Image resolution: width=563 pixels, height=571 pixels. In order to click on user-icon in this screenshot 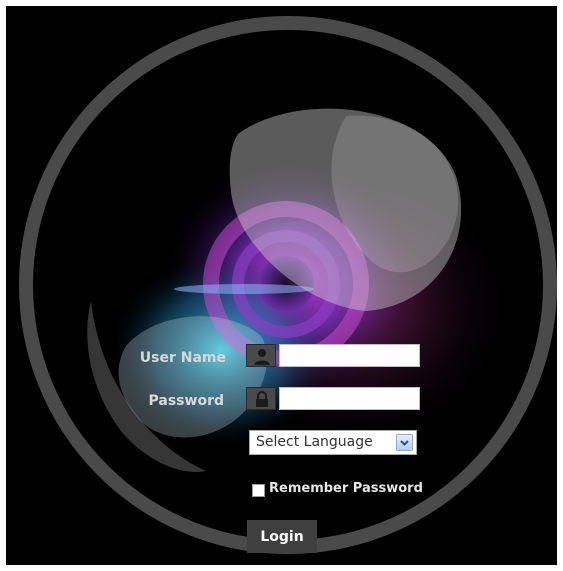, I will do `click(261, 355)`.